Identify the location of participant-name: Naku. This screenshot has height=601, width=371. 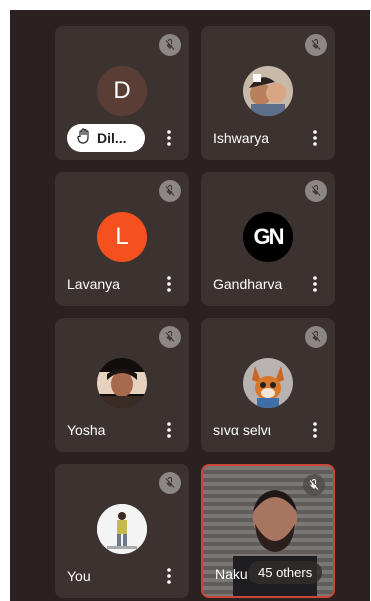
(231, 574).